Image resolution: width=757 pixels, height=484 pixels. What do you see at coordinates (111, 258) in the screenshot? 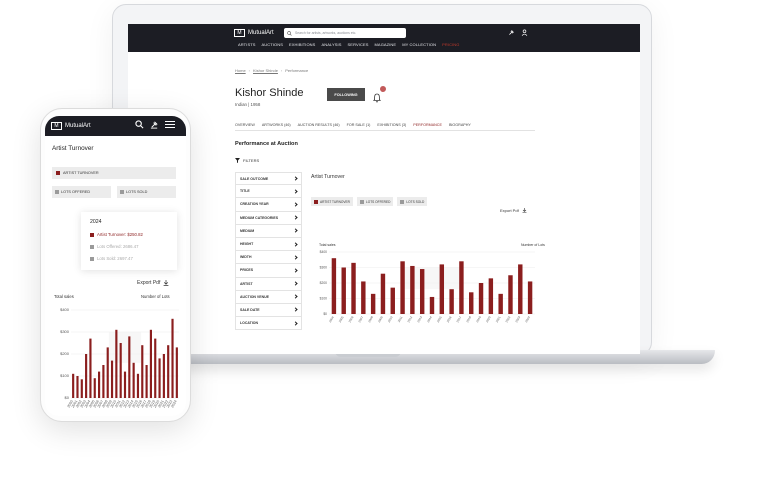
I see `tooltip-lots-sold: Lots Sold: 2697.47` at bounding box center [111, 258].